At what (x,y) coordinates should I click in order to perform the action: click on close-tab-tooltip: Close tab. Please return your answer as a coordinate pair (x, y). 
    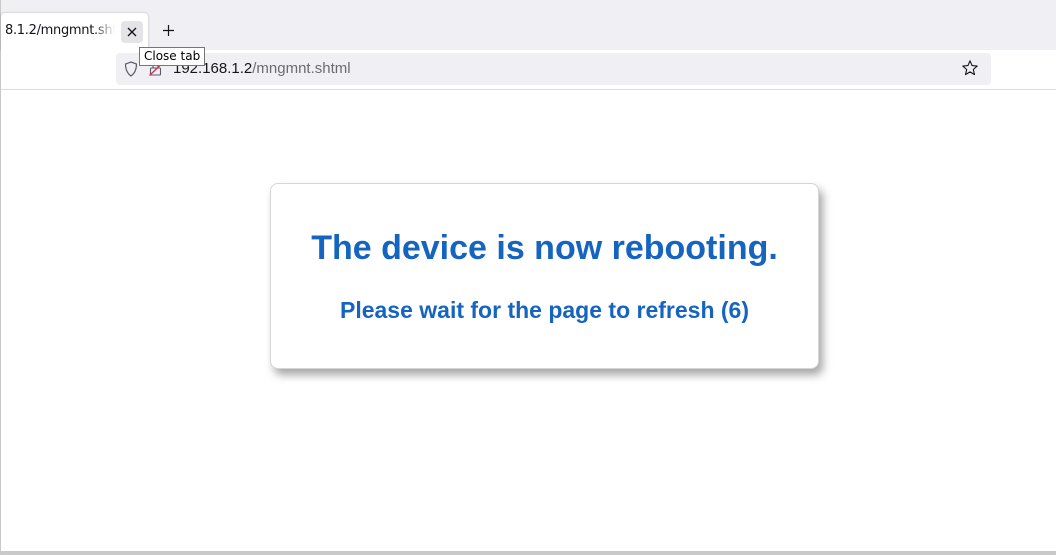
    Looking at the image, I should click on (172, 56).